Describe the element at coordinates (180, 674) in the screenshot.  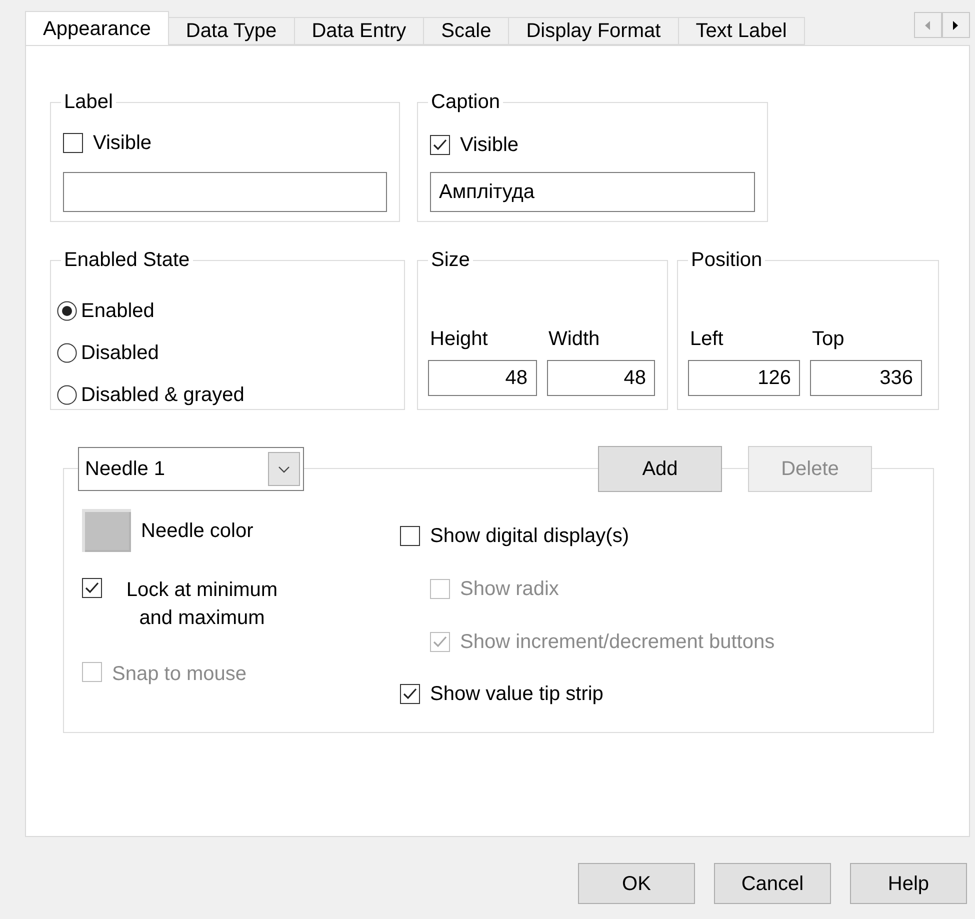
I see `checkbox-label: Snap to mouse` at that location.